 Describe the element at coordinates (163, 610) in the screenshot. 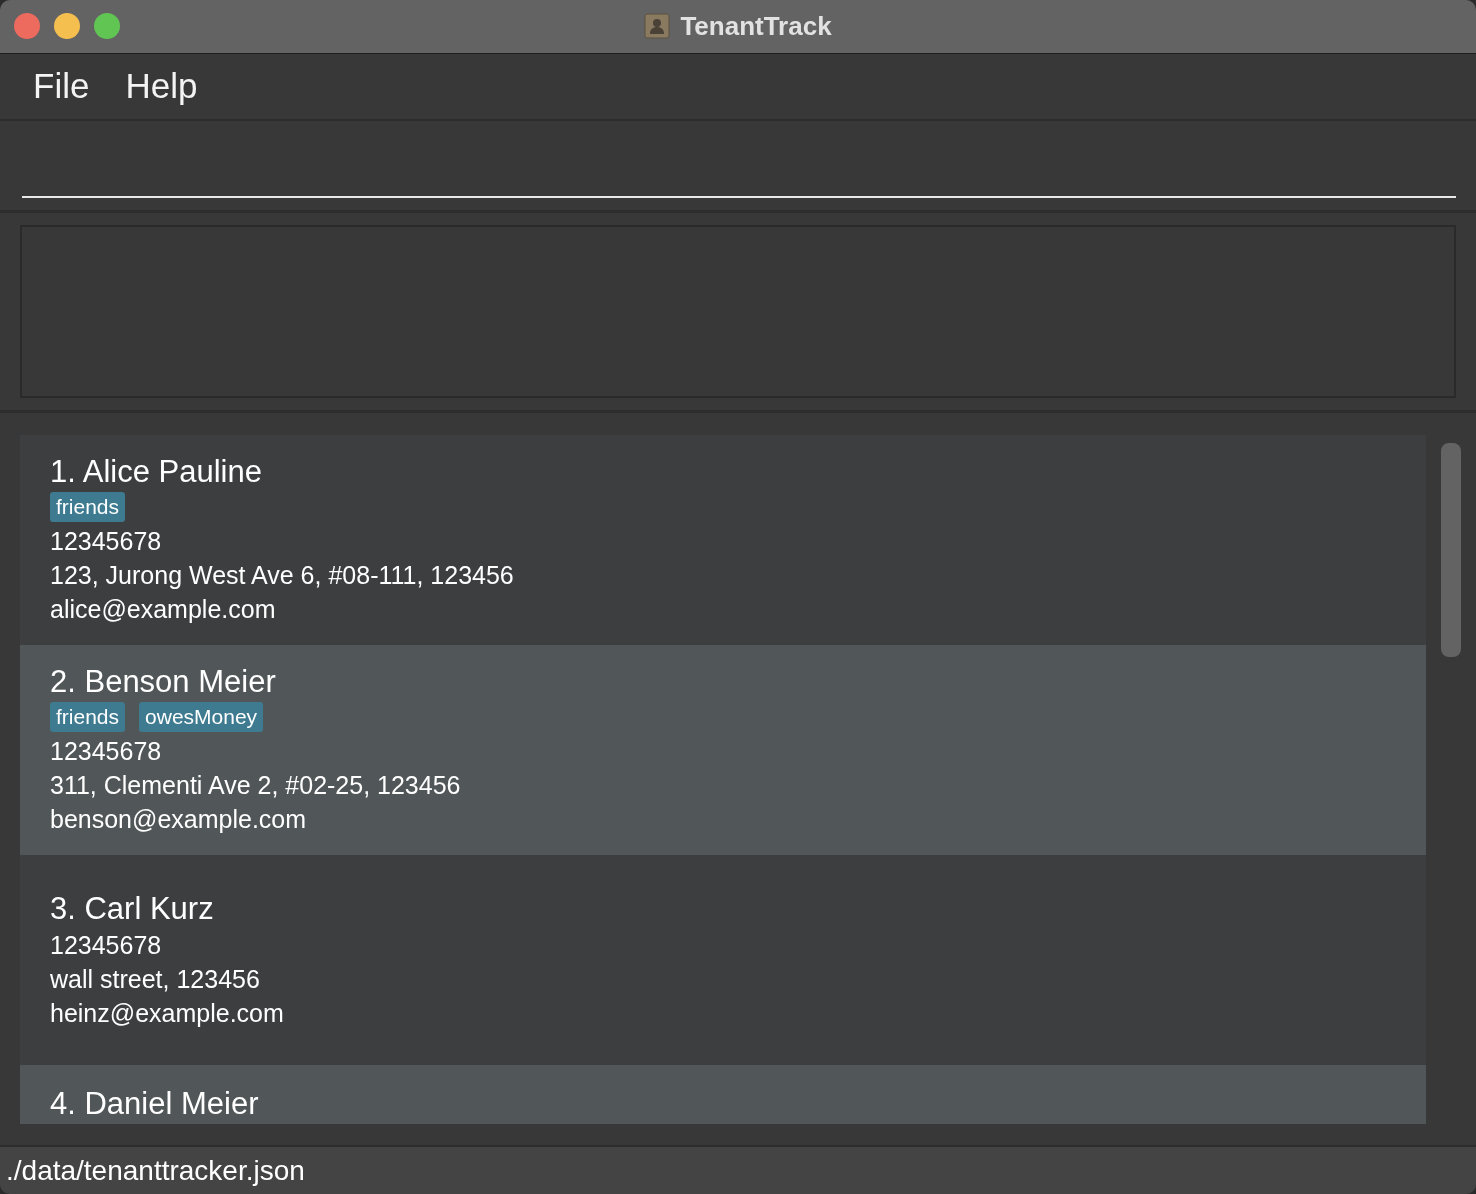

I see `email-address: alice@example.com` at that location.